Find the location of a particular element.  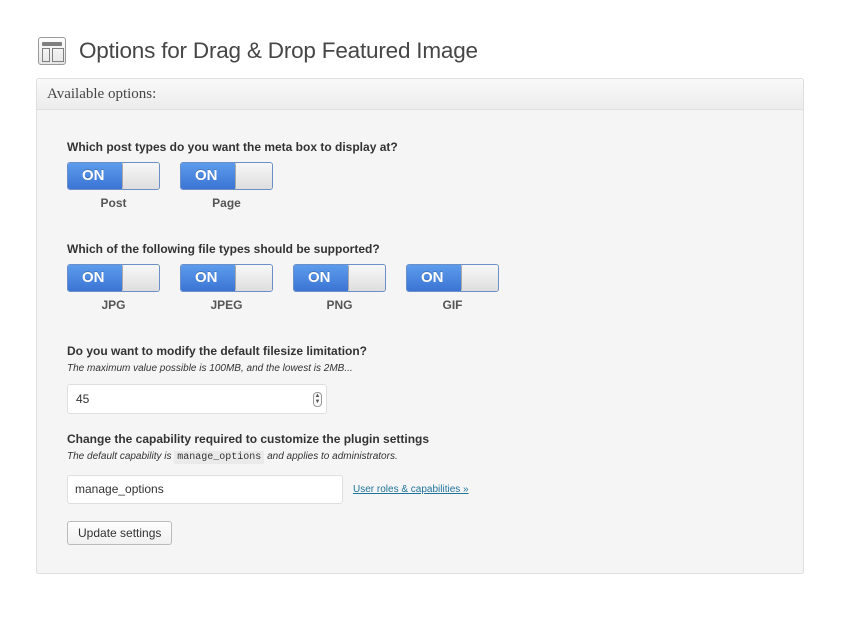

toggle-label: GIF is located at coordinates (452, 305).